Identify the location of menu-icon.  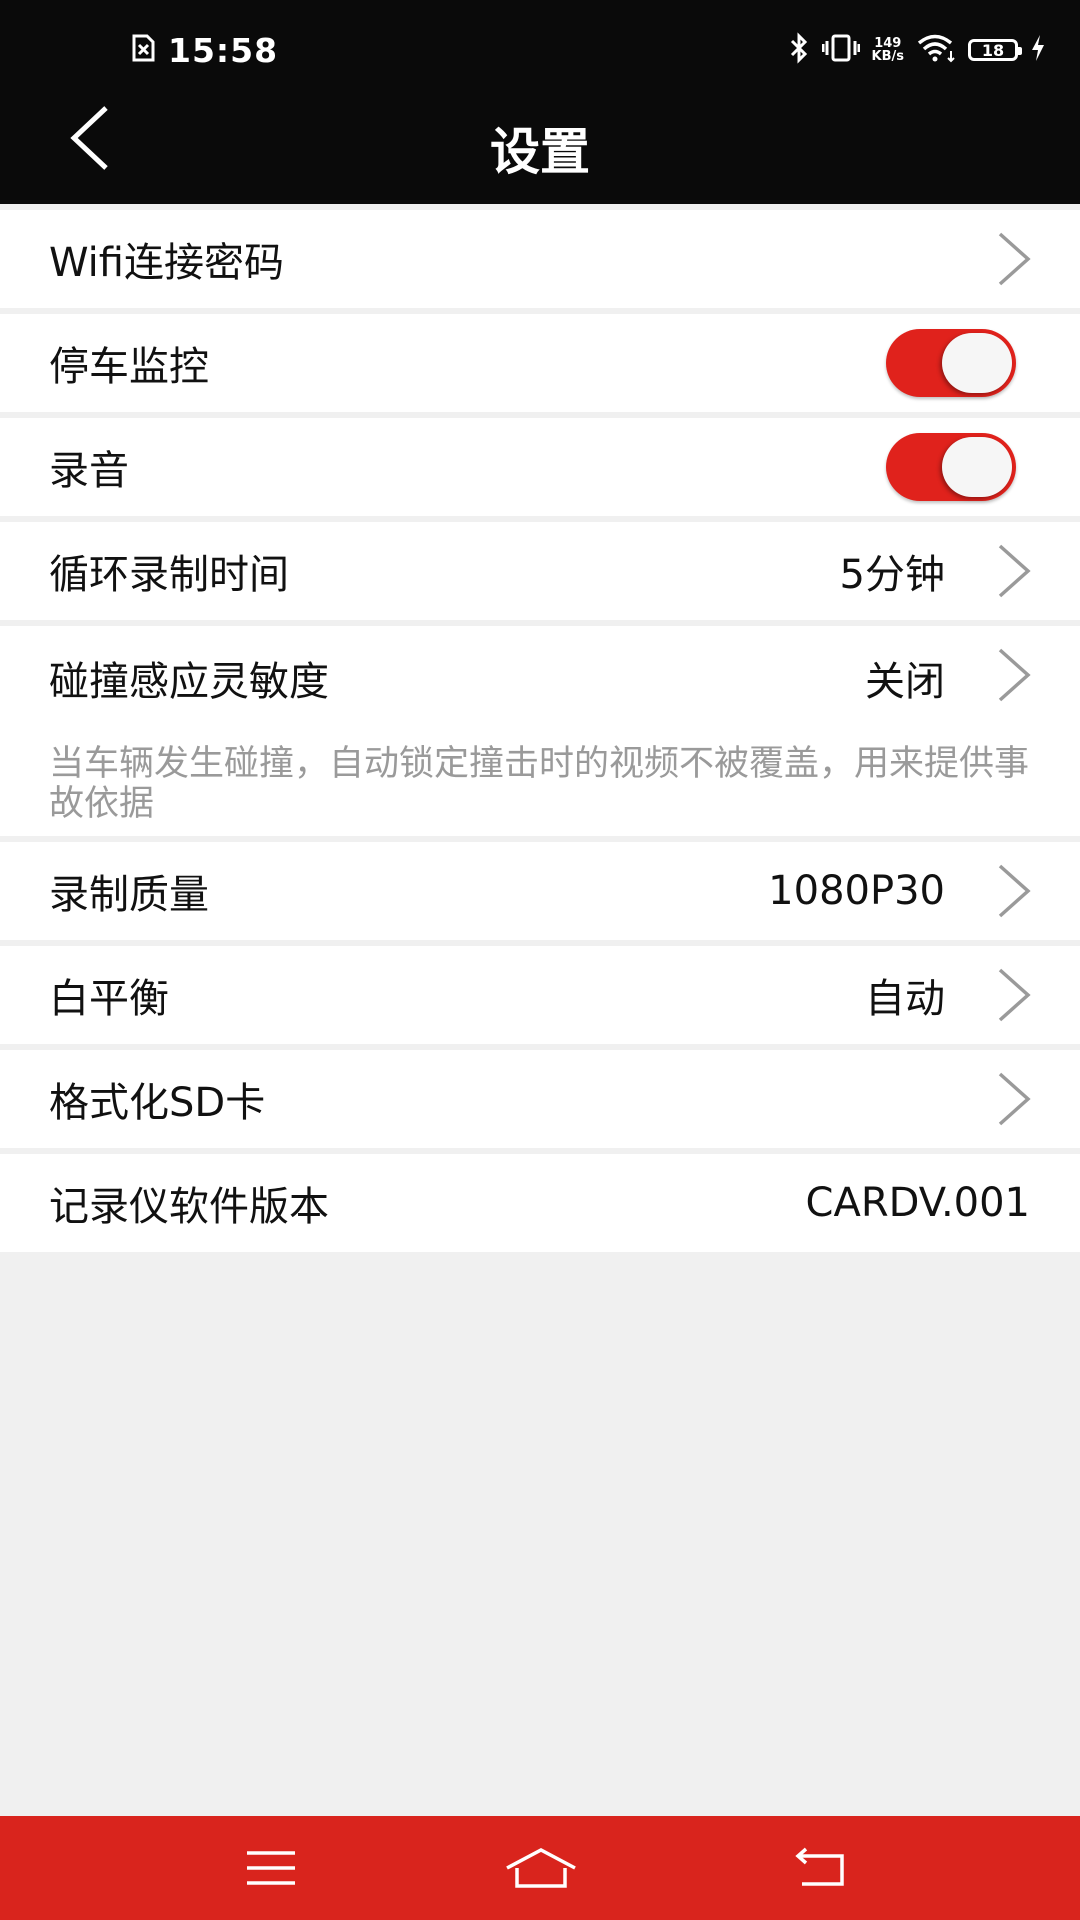
(271, 1868).